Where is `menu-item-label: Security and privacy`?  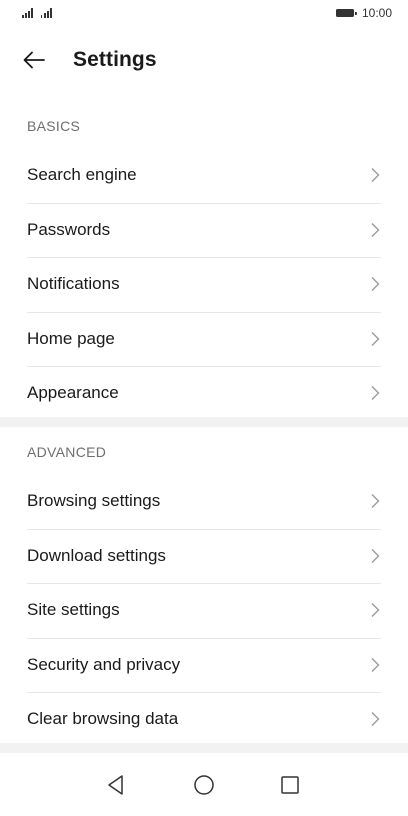 menu-item-label: Security and privacy is located at coordinates (104, 664).